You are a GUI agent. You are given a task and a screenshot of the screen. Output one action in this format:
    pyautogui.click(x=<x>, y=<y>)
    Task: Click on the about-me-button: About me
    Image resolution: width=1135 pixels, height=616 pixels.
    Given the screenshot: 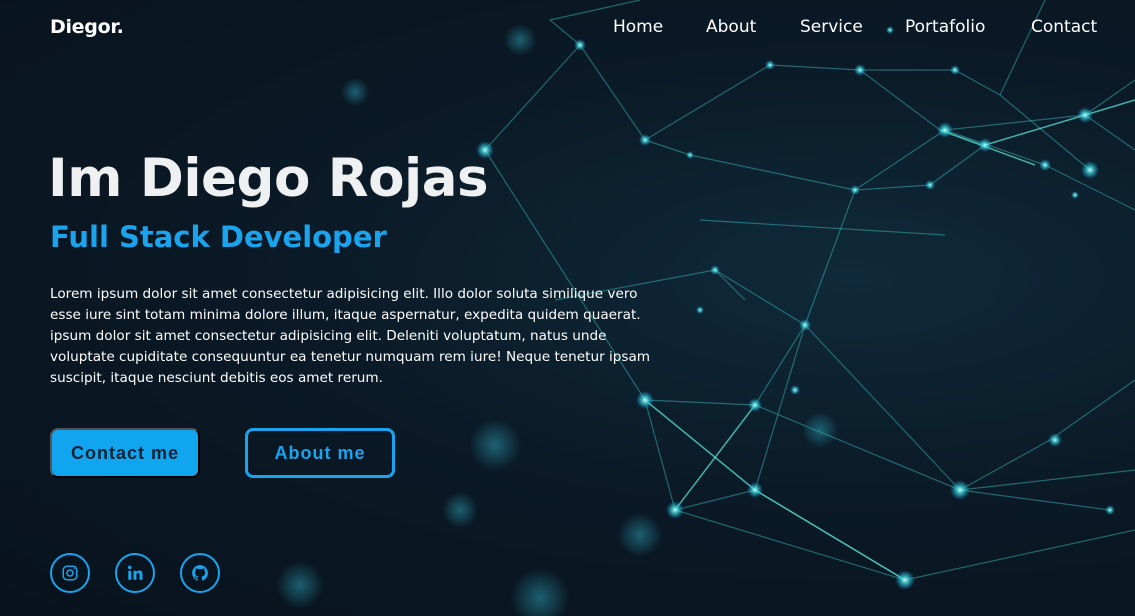 What is the action you would take?
    pyautogui.click(x=320, y=453)
    